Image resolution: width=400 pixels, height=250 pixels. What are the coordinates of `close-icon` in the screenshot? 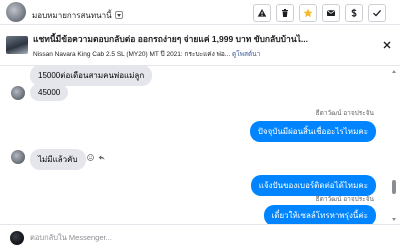 It's located at (387, 45).